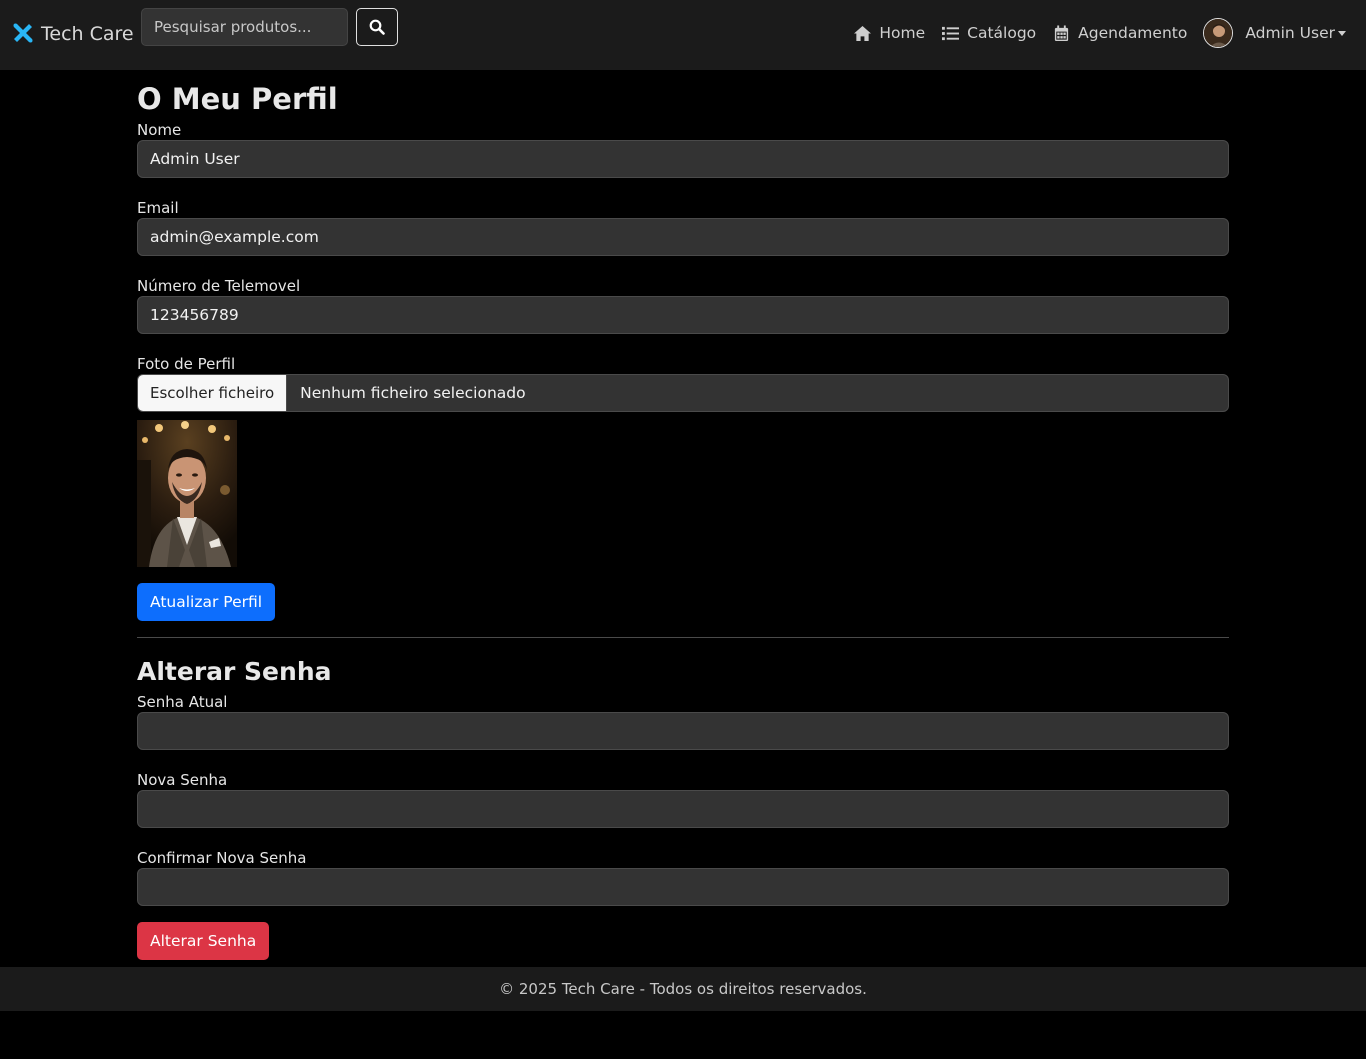 The image size is (1366, 1059). I want to click on current-password-group: Senha Atual, so click(683, 721).